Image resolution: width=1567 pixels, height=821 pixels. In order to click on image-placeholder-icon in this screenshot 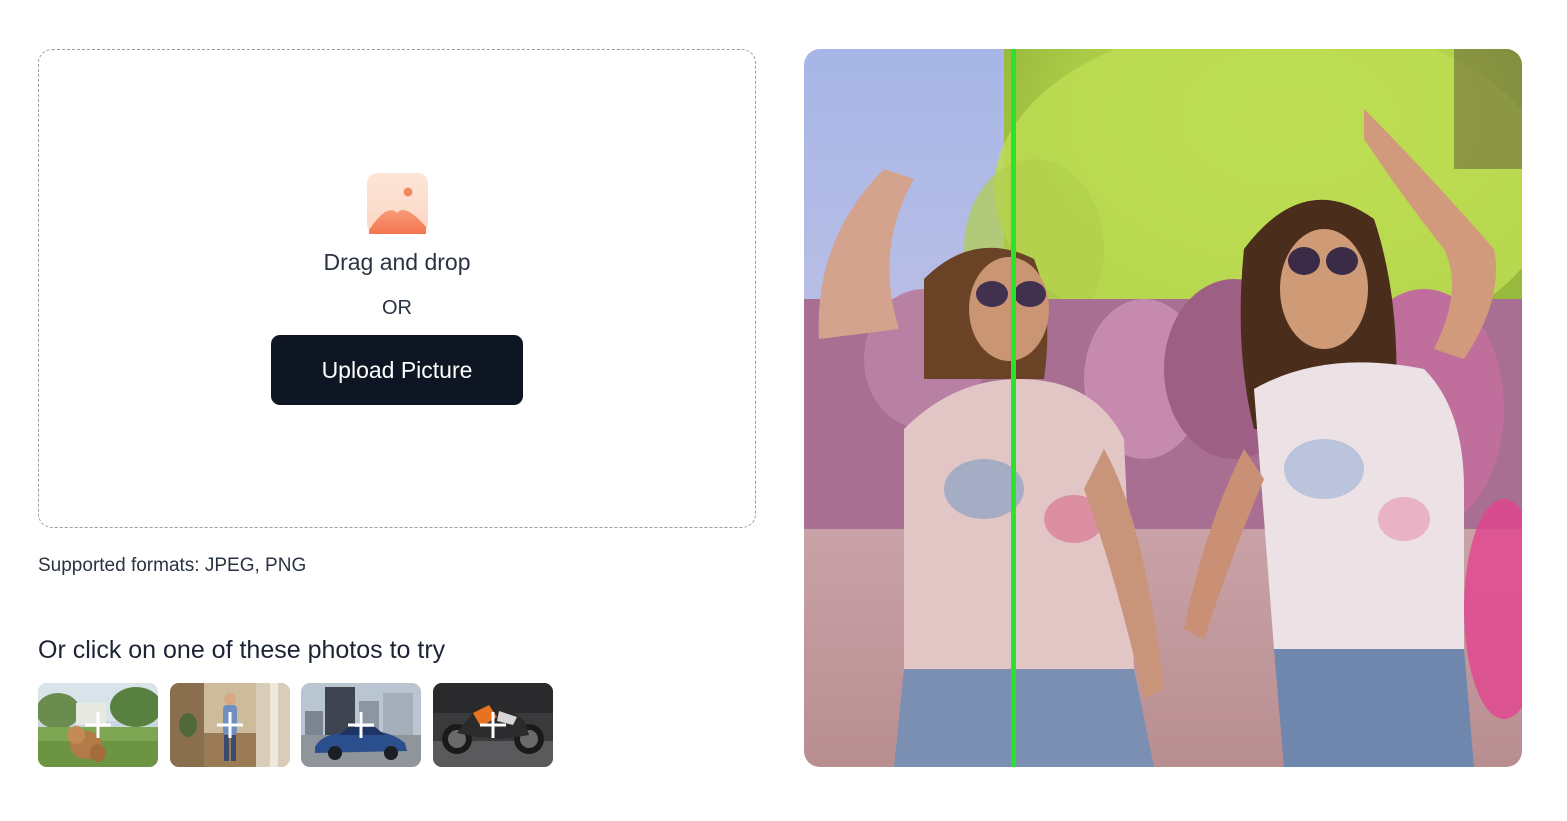, I will do `click(397, 203)`.